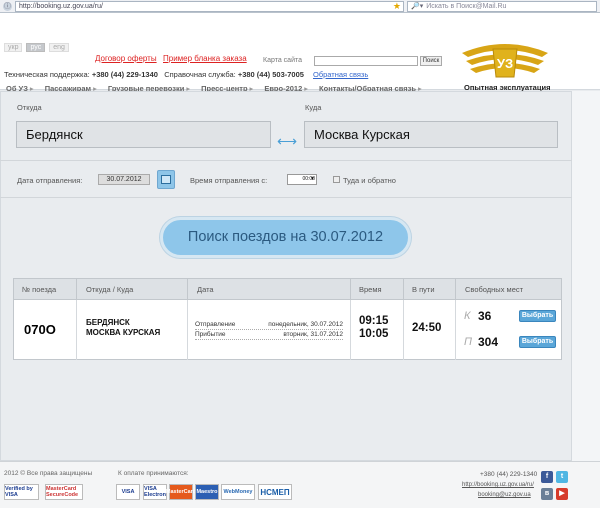 The width and height of the screenshot is (600, 508). I want to click on footer-phone: +380 (44) 229-1340, so click(509, 474).